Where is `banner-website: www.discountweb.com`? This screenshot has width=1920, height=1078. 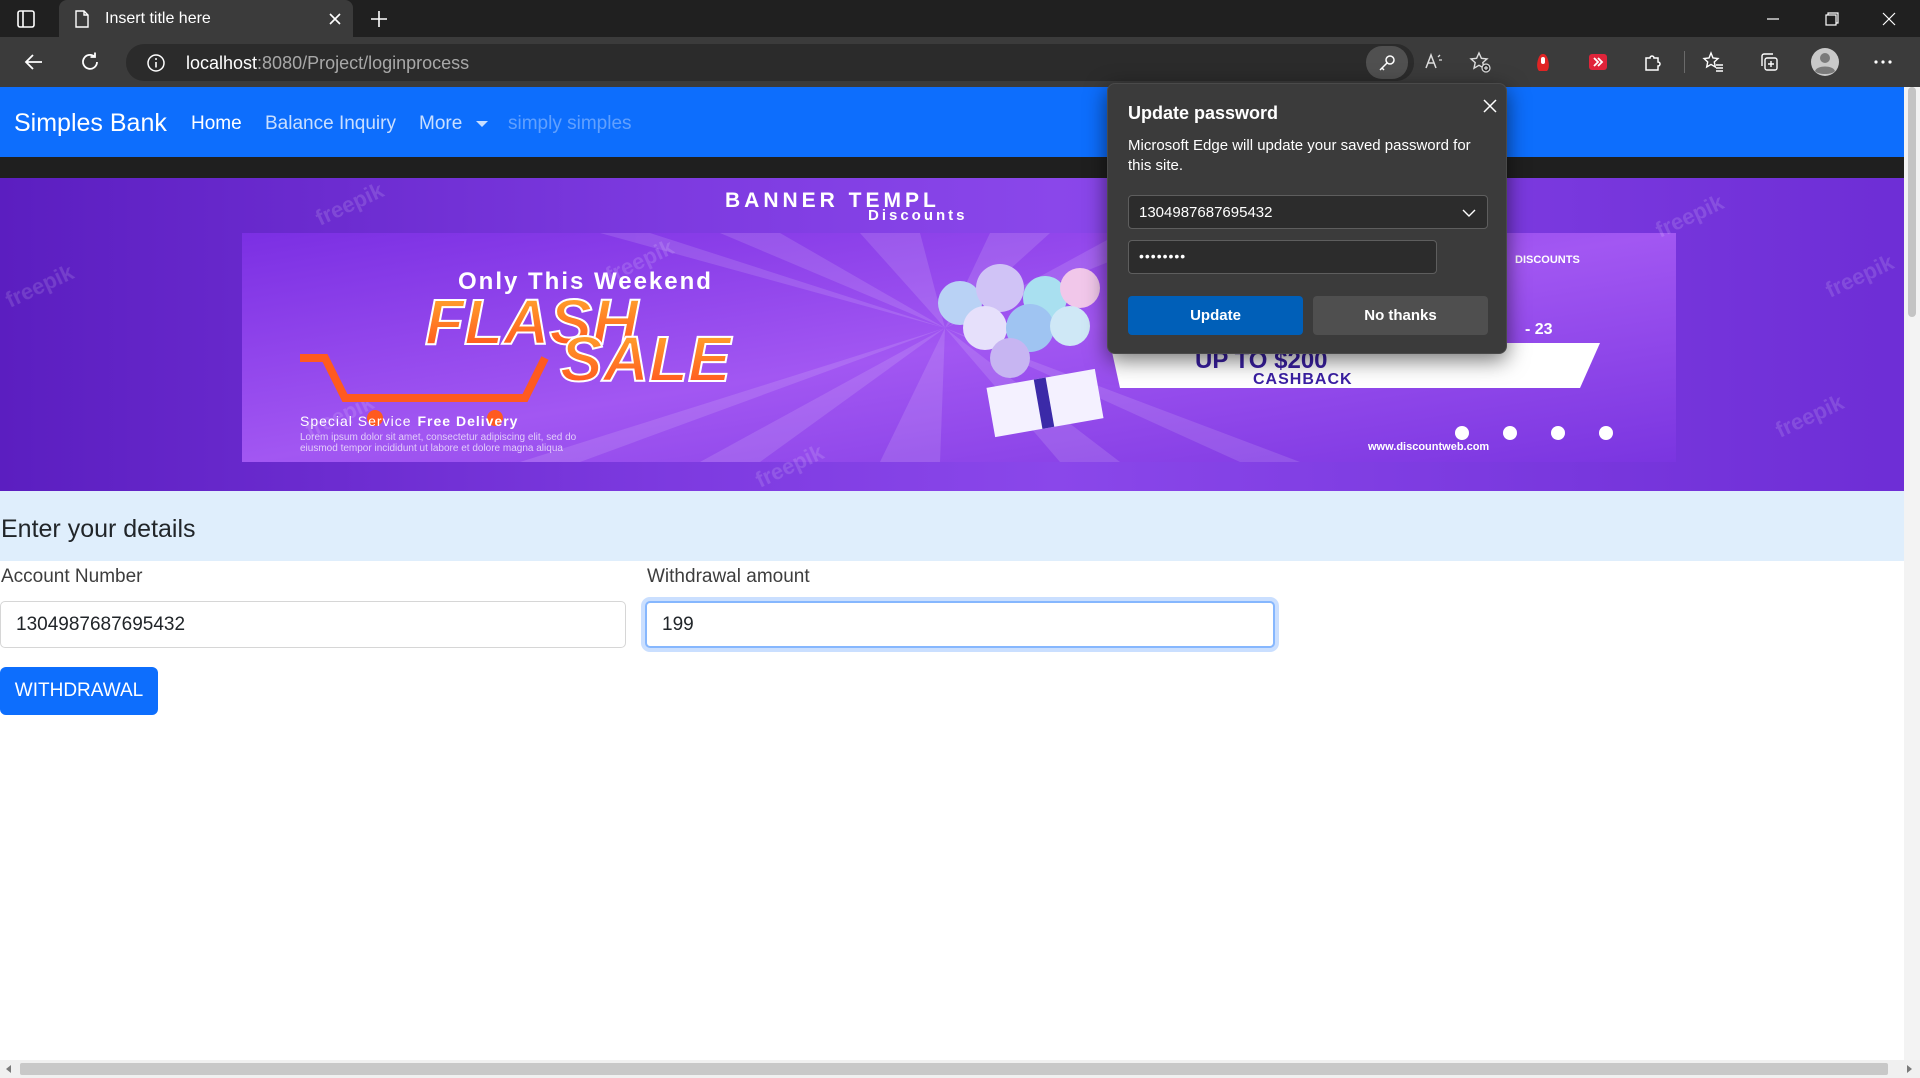 banner-website: www.discountweb.com is located at coordinates (1428, 447).